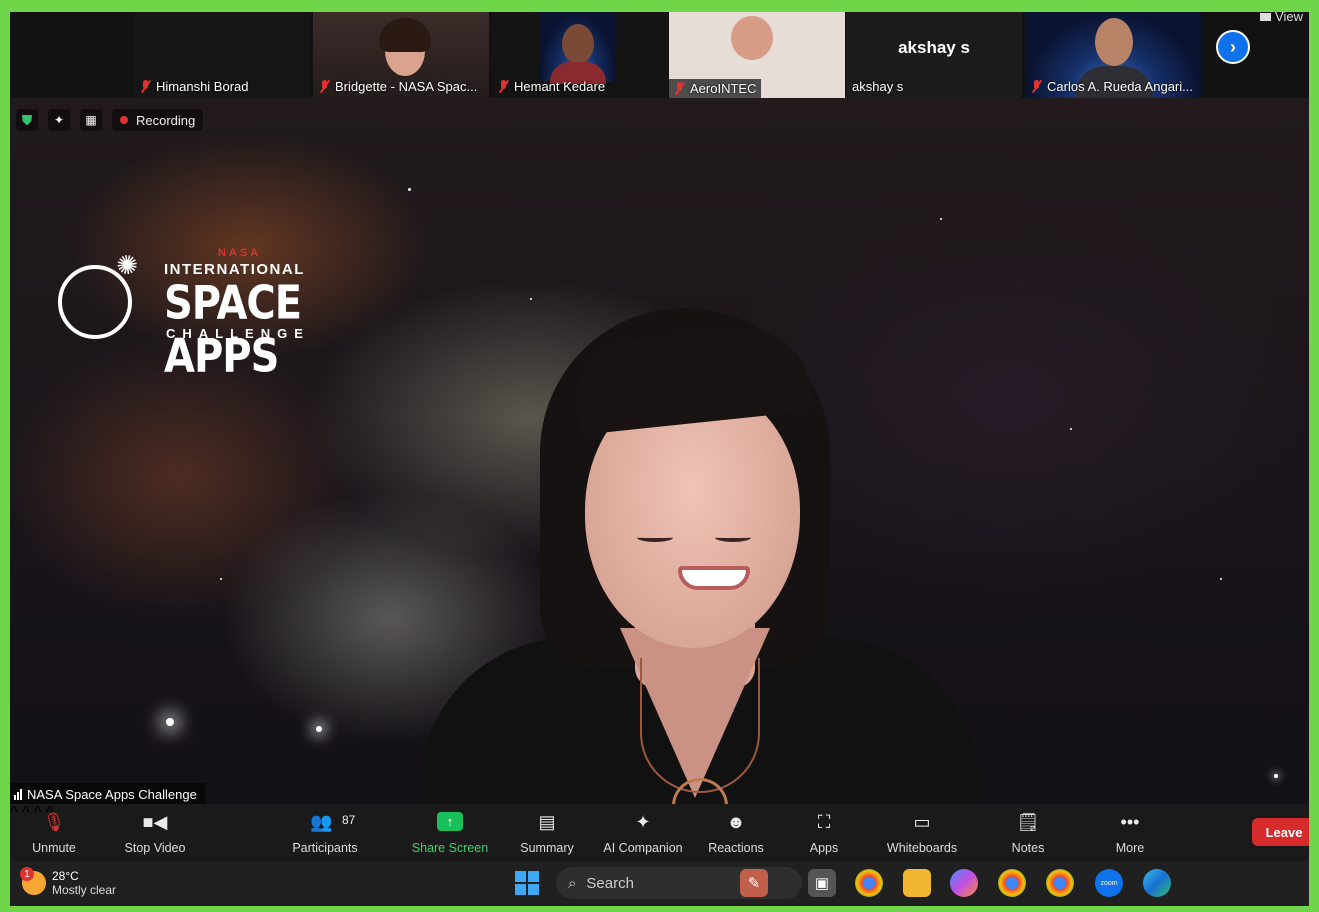  I want to click on participant-tile: Hemant Kedare, so click(580, 55).